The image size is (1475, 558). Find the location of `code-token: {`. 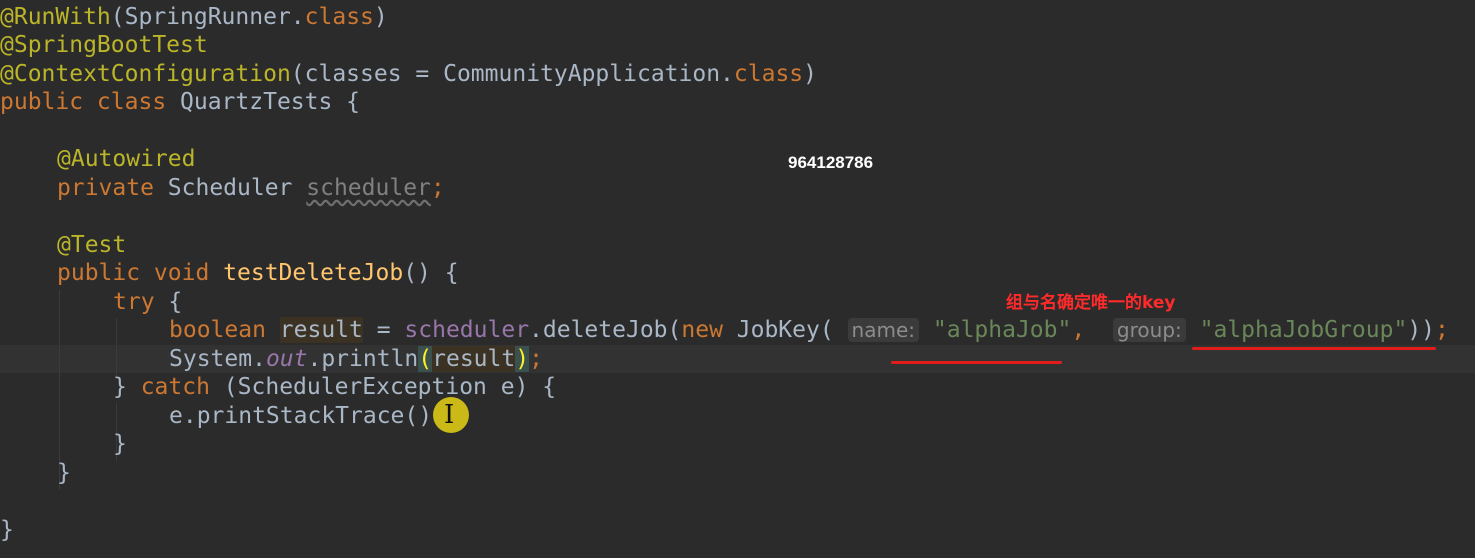

code-token: { is located at coordinates (168, 302).